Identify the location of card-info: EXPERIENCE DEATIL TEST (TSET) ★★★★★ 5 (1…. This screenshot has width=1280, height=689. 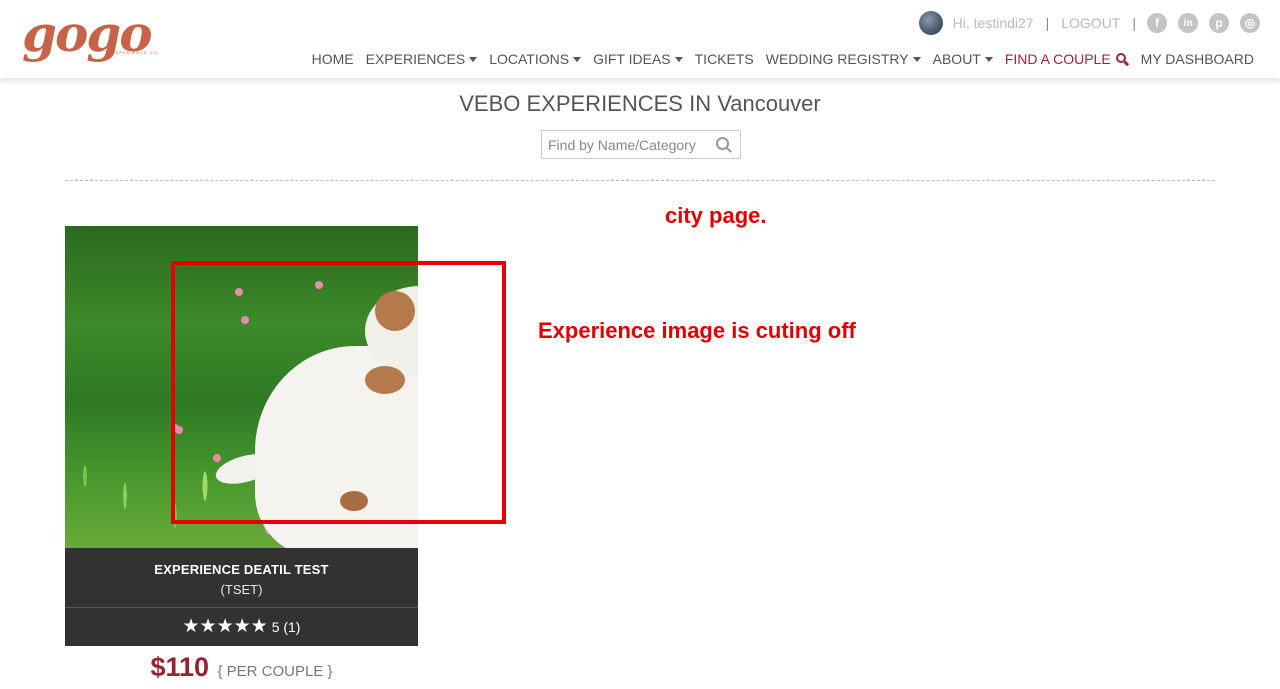
(241, 597).